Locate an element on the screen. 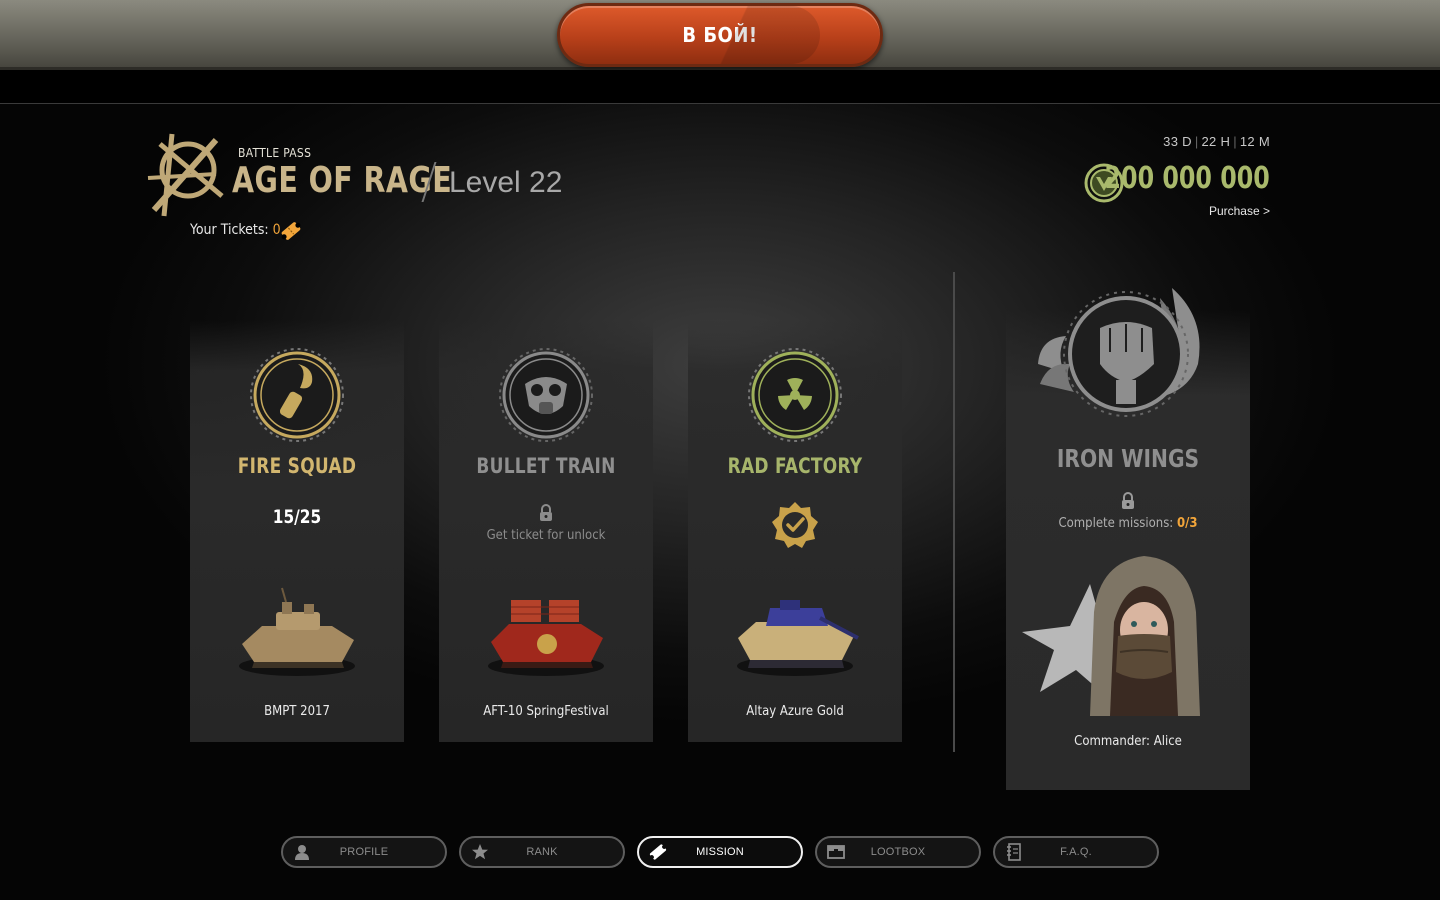 This screenshot has width=1440, height=900. timer-minutes: 12 M is located at coordinates (1254, 141).